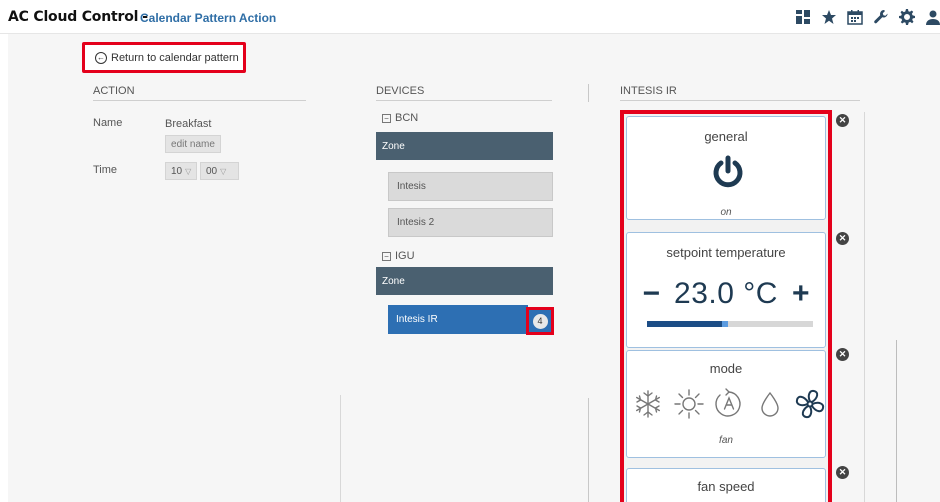  What do you see at coordinates (177, 171) in the screenshot?
I see `hour-value: 10` at bounding box center [177, 171].